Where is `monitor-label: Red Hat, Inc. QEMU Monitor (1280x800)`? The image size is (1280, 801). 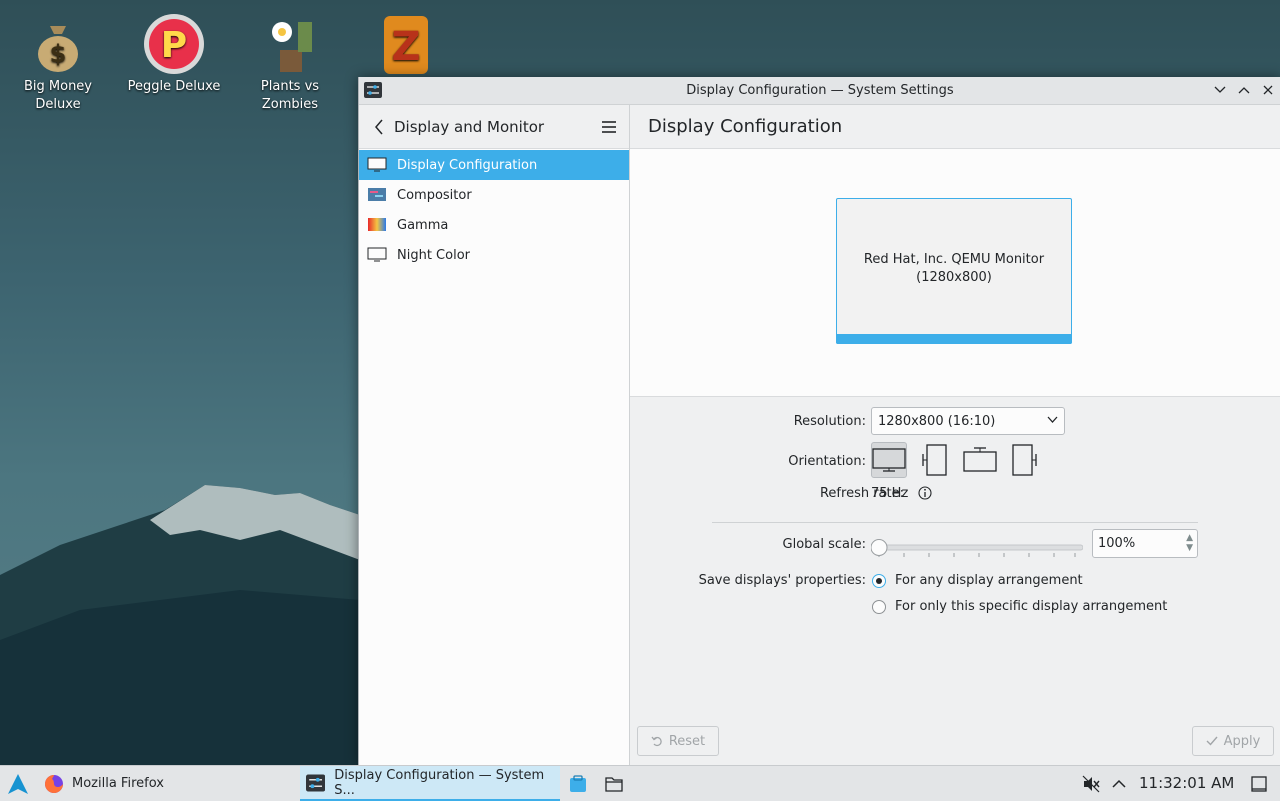
monitor-label: Red Hat, Inc. QEMU Monitor (1280x800) is located at coordinates (954, 269).